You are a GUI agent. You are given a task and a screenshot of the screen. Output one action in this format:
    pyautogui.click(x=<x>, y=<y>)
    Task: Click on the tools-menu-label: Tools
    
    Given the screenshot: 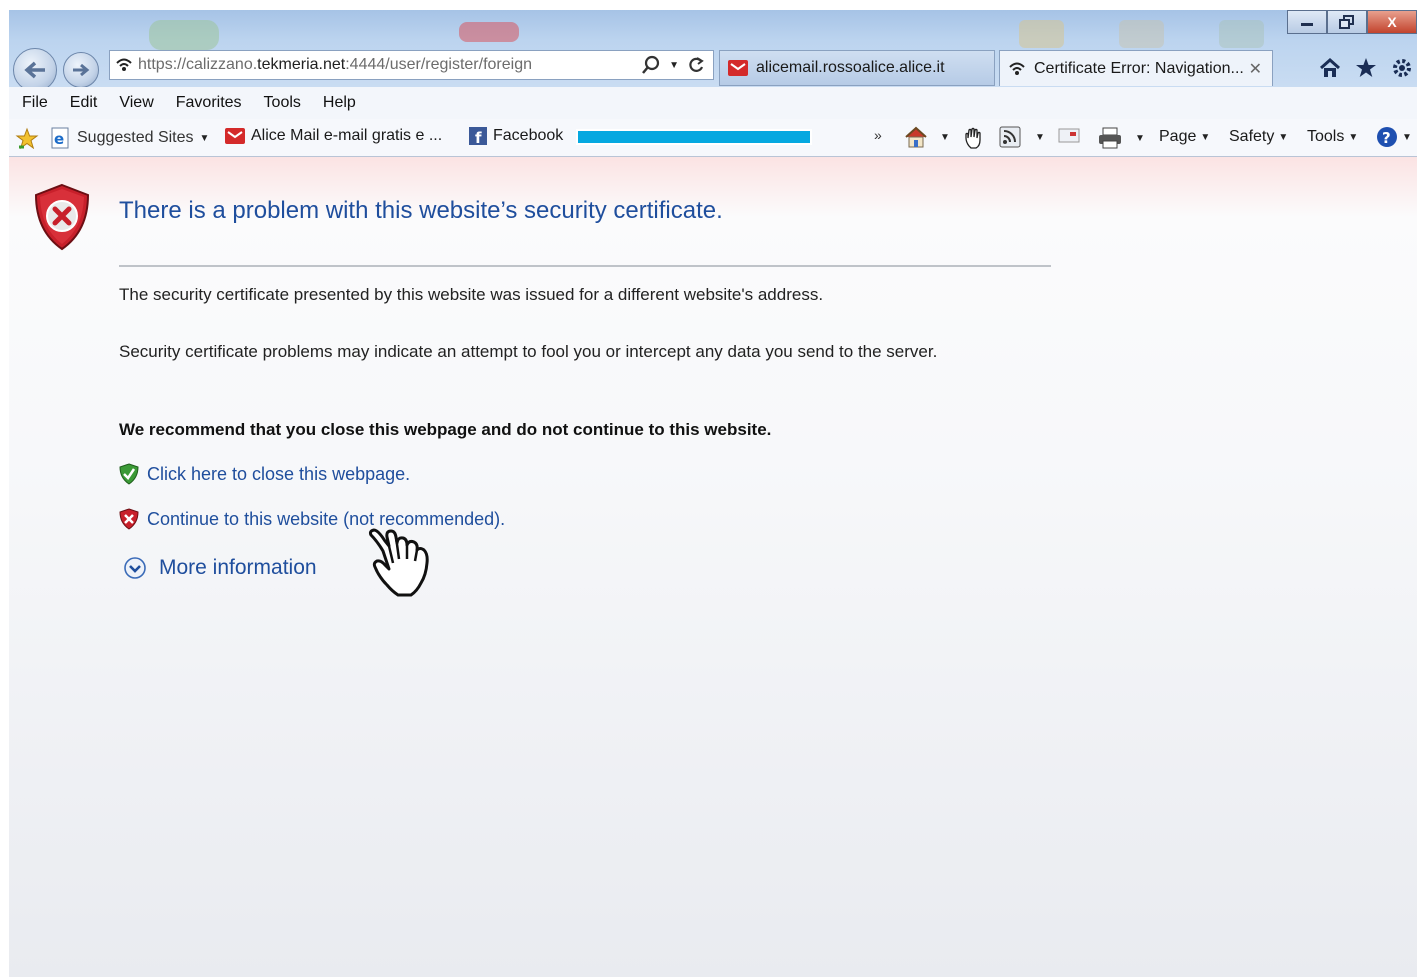 What is the action you would take?
    pyautogui.click(x=1326, y=136)
    